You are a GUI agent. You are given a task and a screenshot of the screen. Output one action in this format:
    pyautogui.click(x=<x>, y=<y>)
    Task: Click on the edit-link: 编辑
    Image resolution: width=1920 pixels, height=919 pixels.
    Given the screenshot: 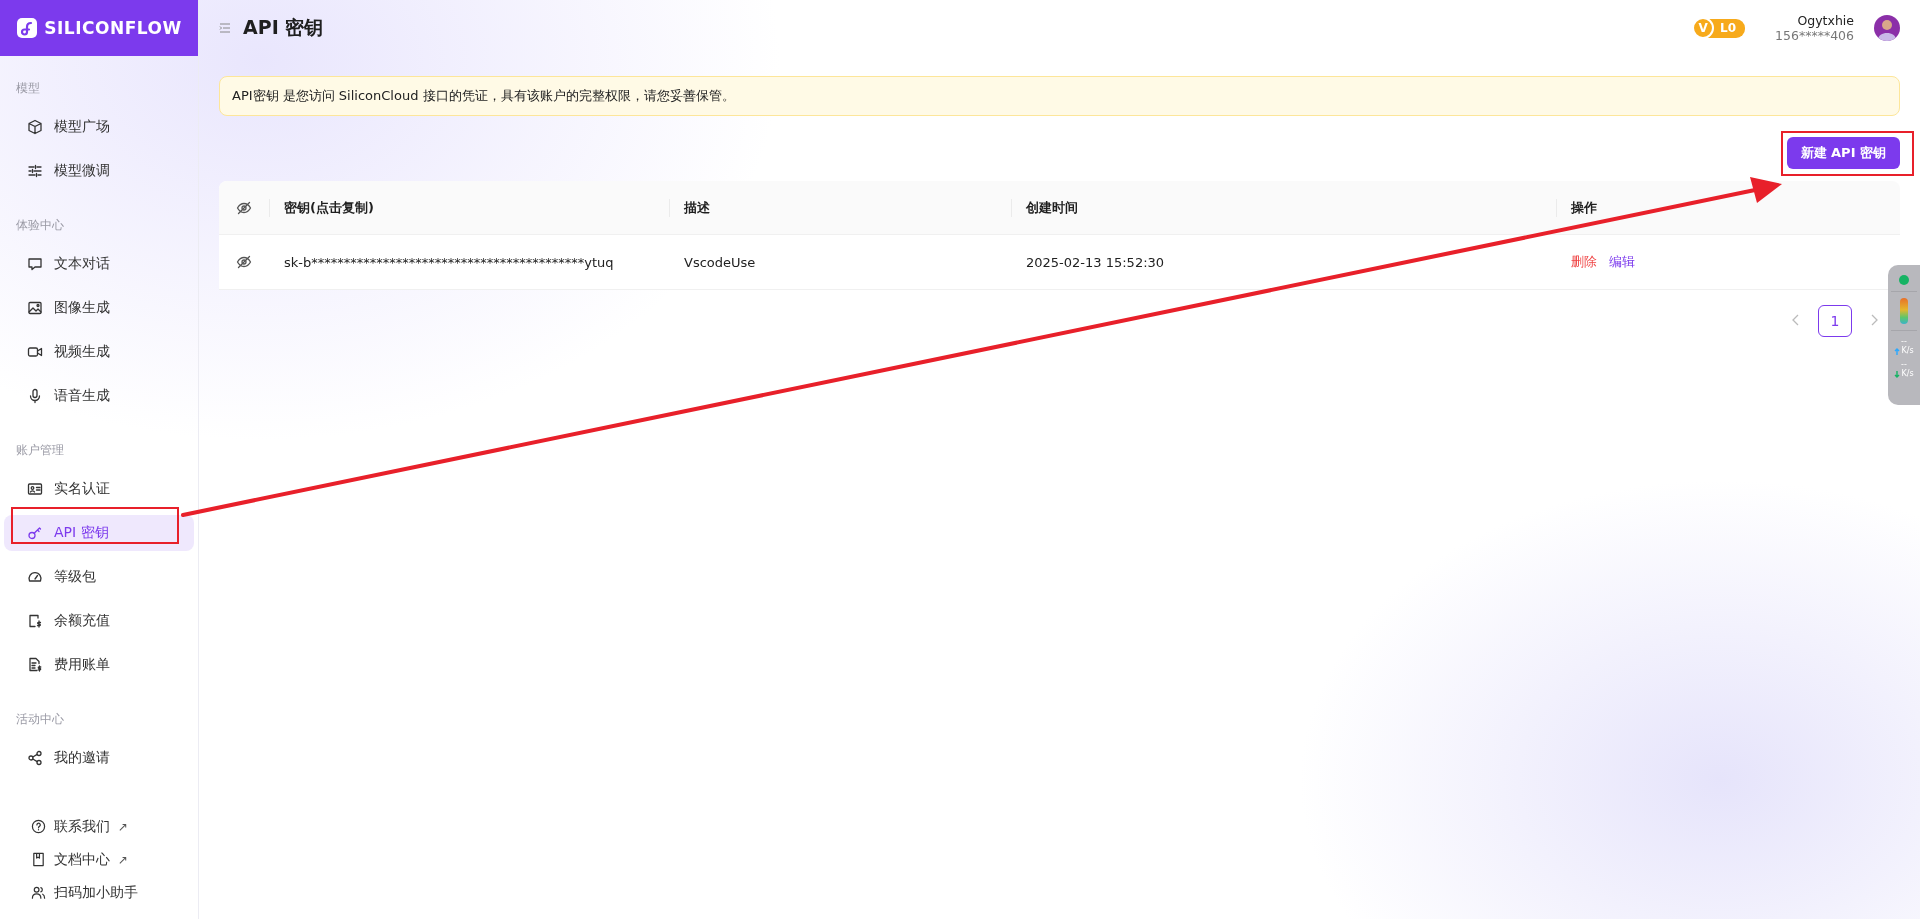 What is the action you would take?
    pyautogui.click(x=1622, y=262)
    